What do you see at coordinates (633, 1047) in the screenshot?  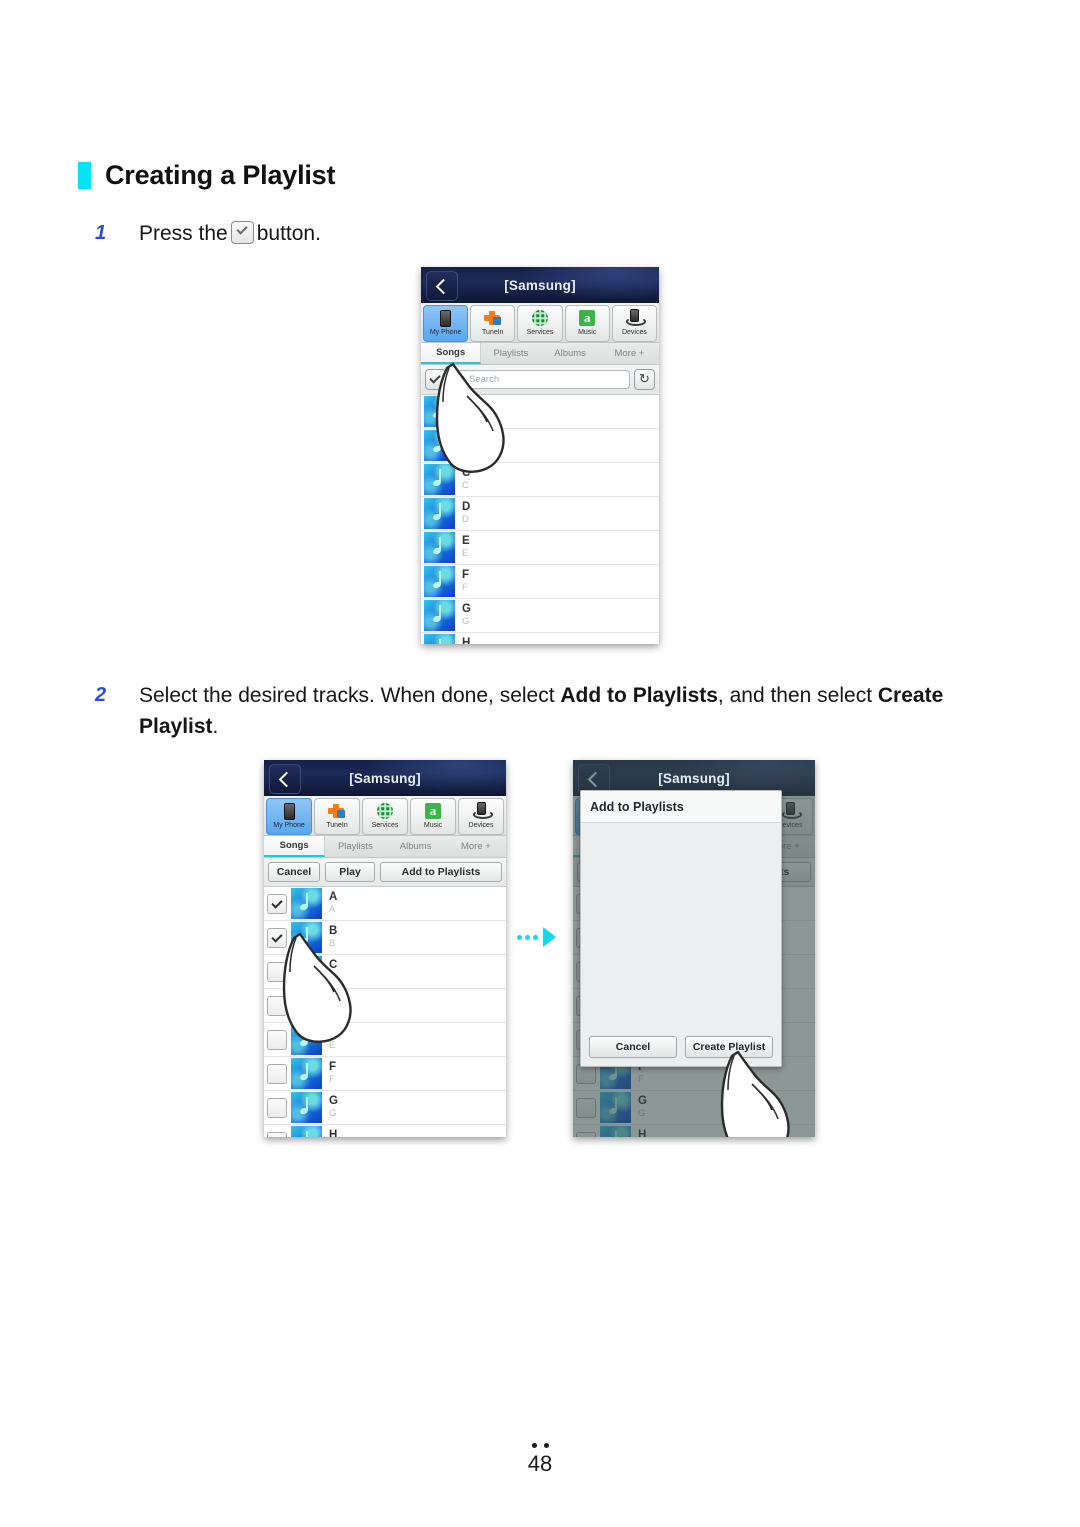 I see `dialog-cancel-button: Cancel` at bounding box center [633, 1047].